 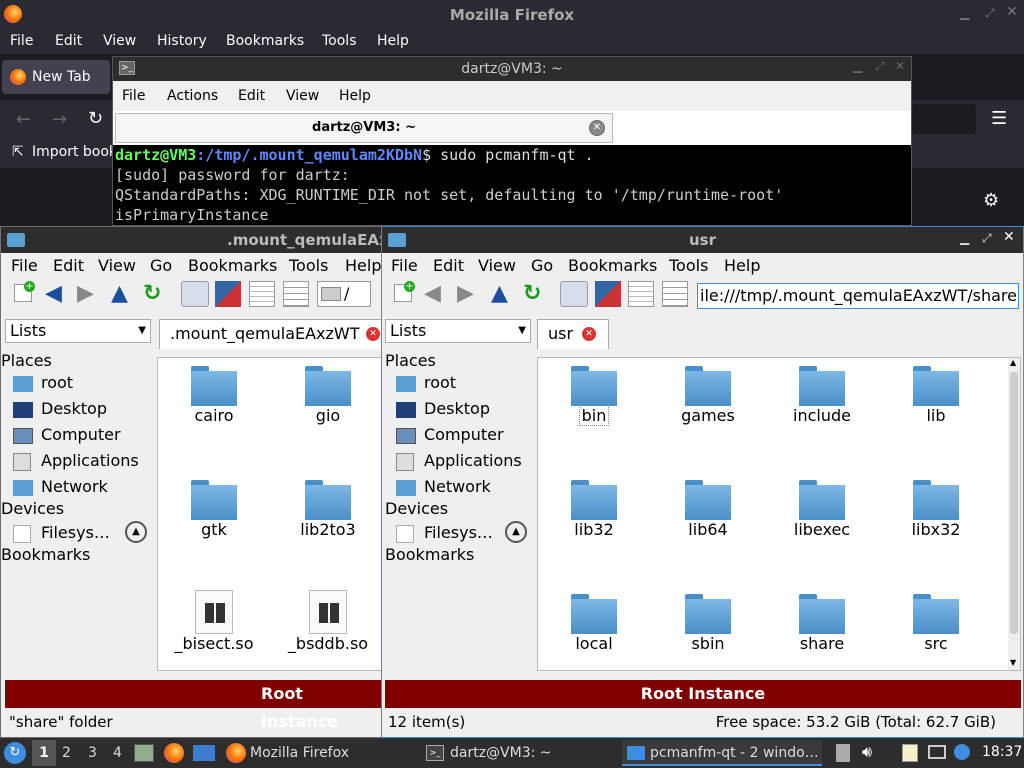 I want to click on terminal-minimize-icon: ▁, so click(x=857, y=66).